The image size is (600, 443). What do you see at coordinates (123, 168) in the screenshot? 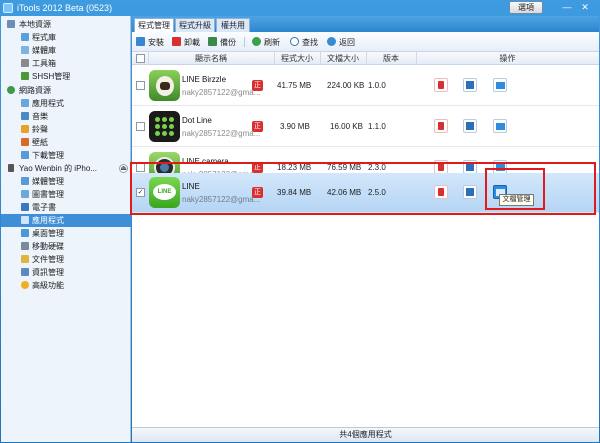
I see `eject-icon: ⏏` at bounding box center [123, 168].